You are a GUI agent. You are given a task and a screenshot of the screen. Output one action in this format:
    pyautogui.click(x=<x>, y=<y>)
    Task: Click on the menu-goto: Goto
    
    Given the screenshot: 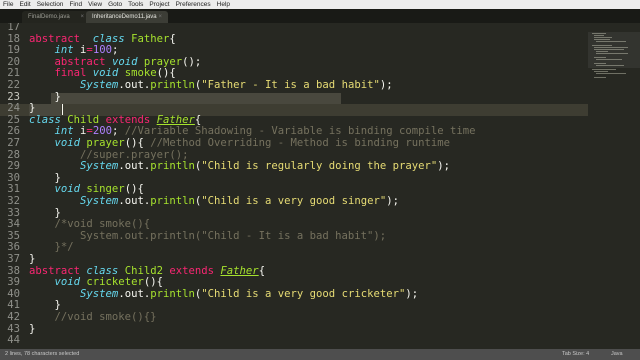 What is the action you would take?
    pyautogui.click(x=115, y=4)
    